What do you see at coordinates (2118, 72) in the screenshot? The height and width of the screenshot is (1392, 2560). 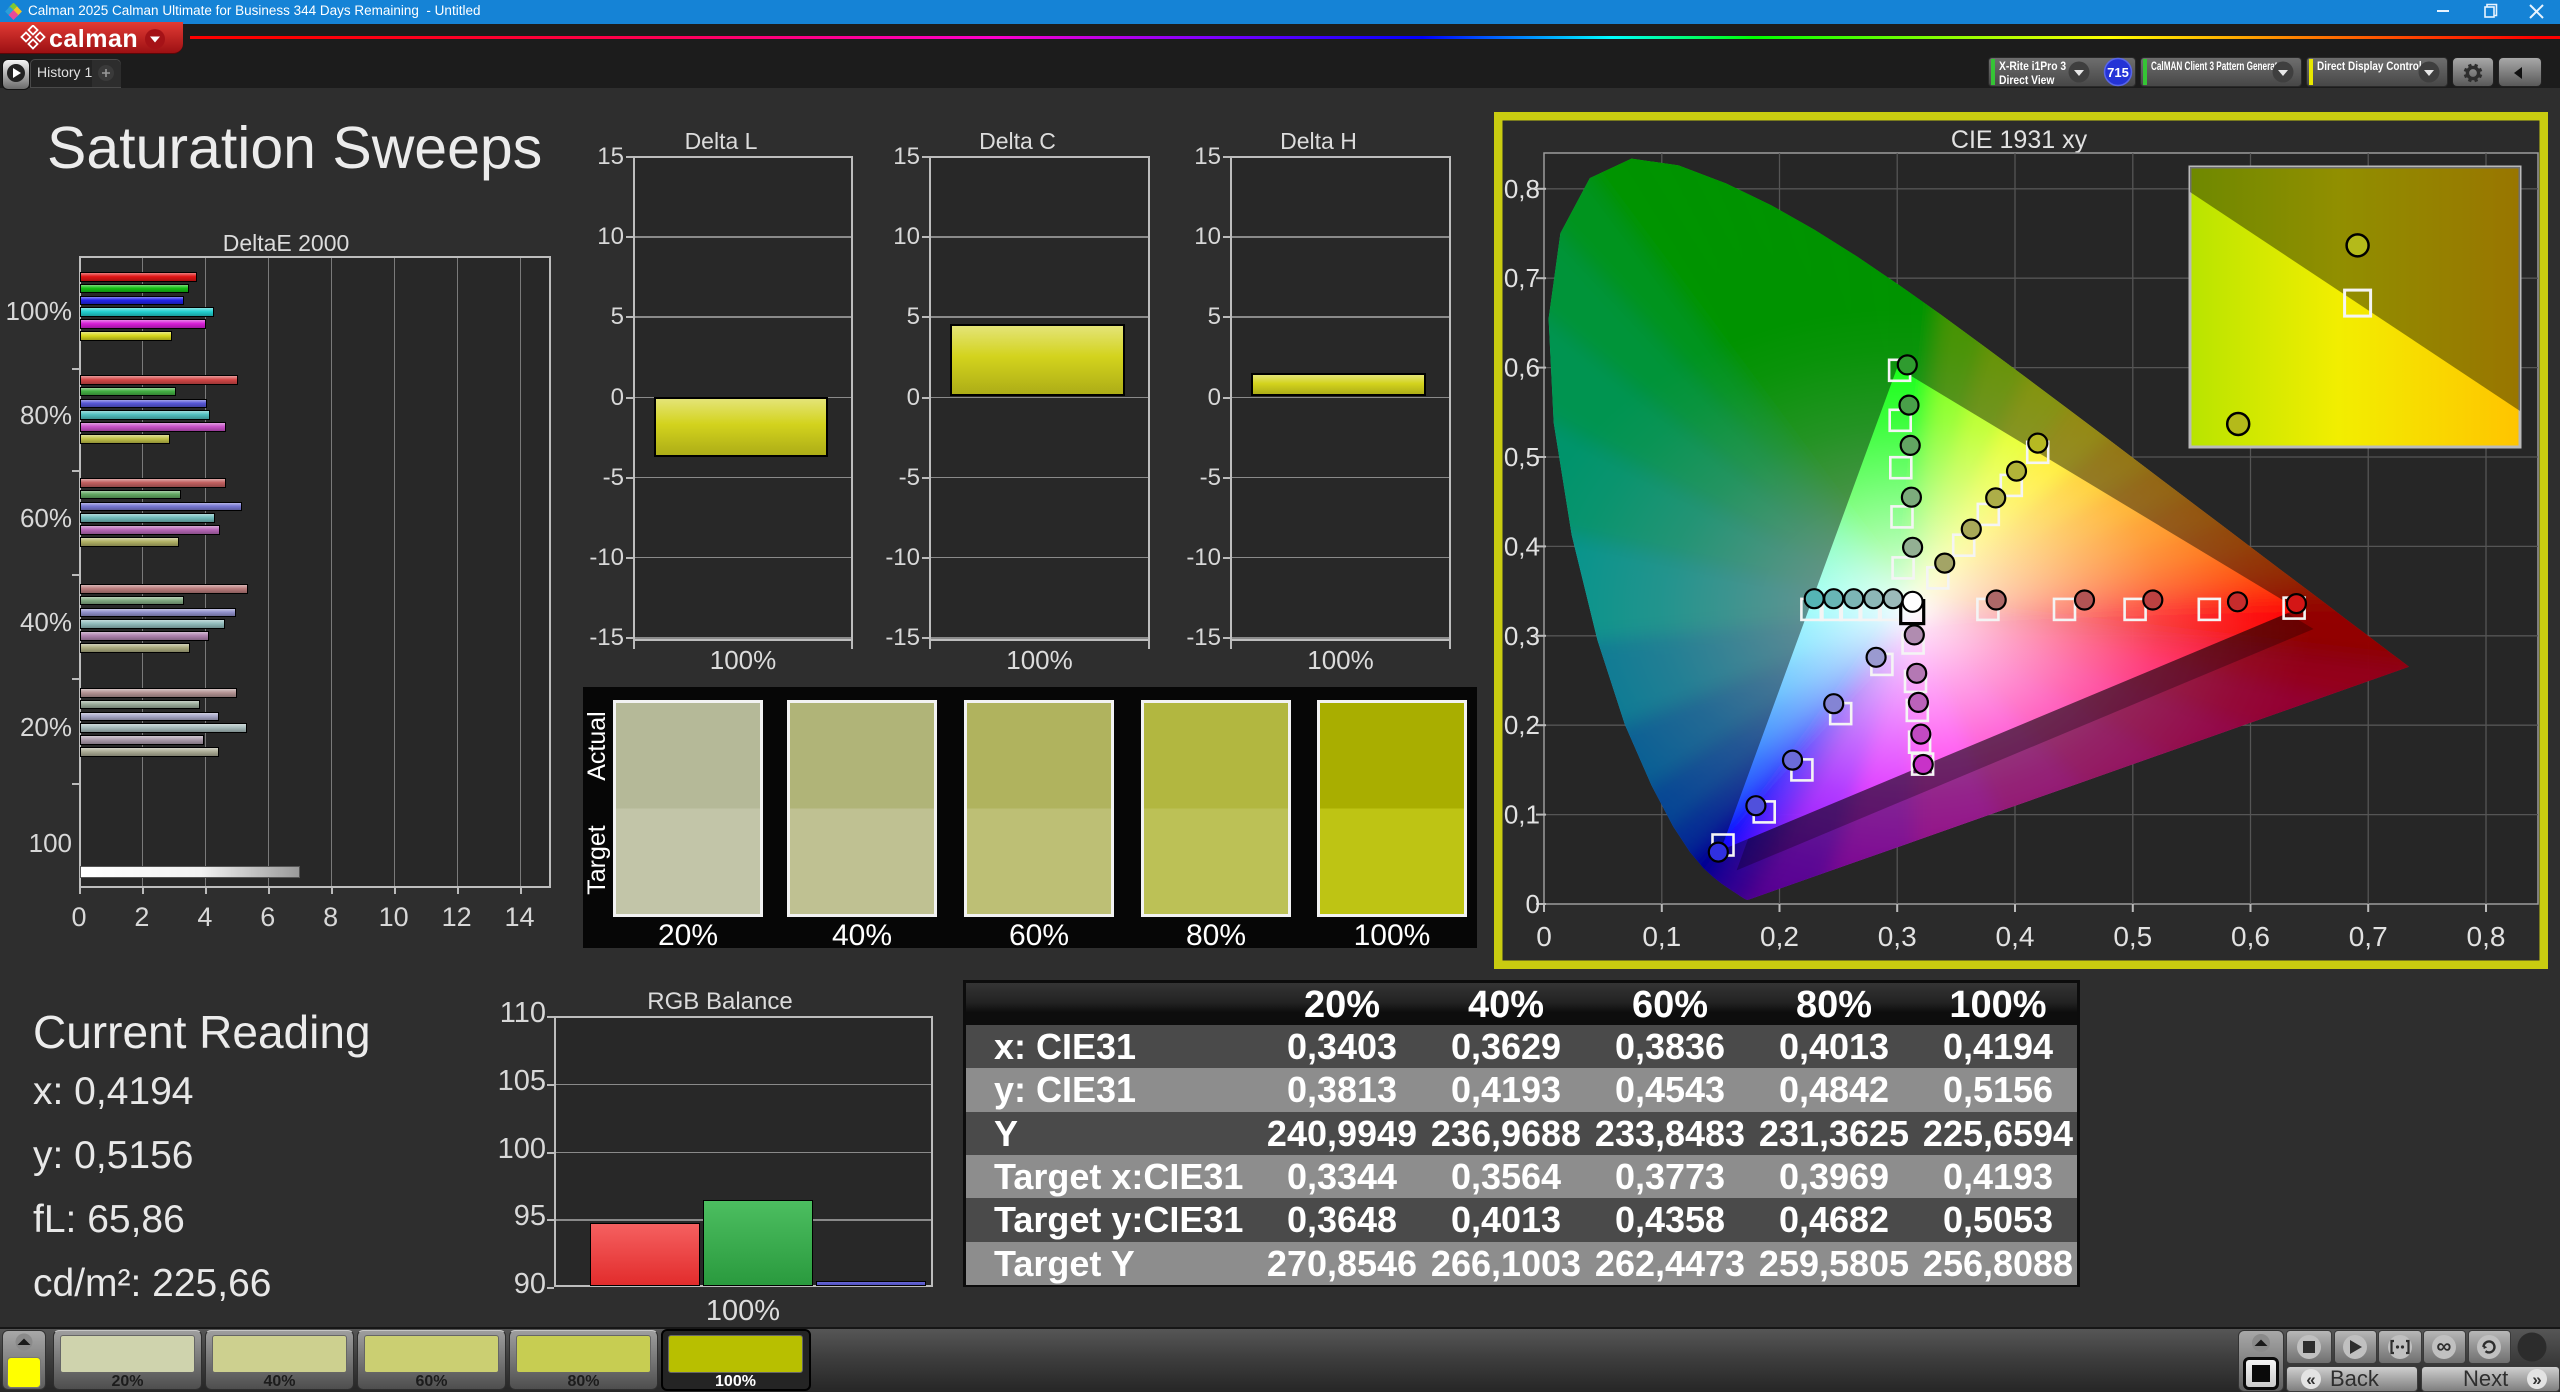 I see `svg-text: 715` at bounding box center [2118, 72].